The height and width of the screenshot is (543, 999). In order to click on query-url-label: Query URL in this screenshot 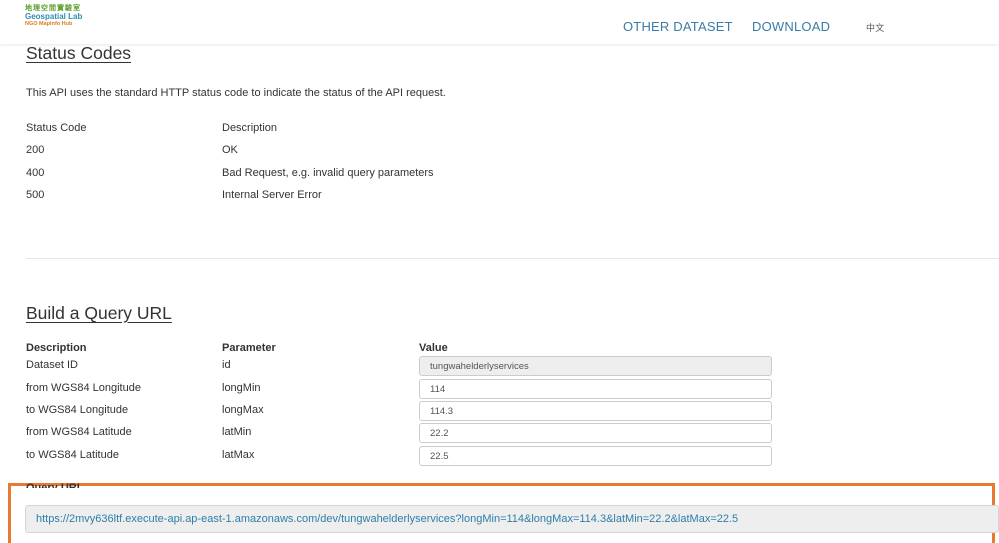, I will do `click(55, 485)`.